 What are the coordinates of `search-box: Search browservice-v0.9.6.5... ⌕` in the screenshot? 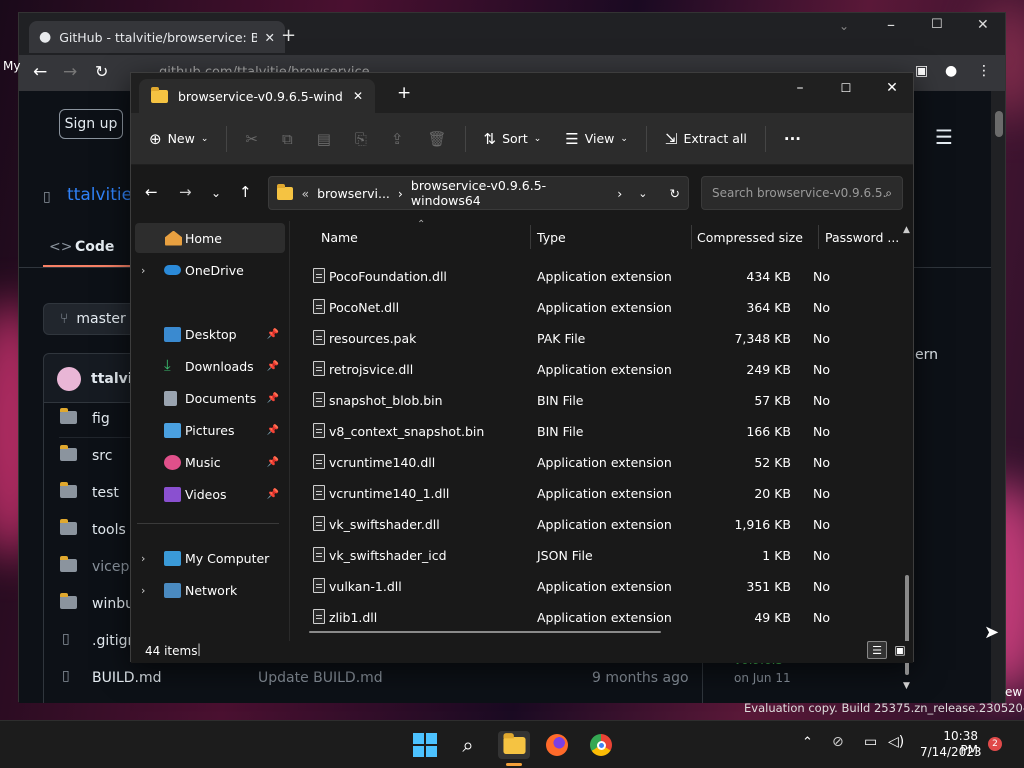 It's located at (802, 193).